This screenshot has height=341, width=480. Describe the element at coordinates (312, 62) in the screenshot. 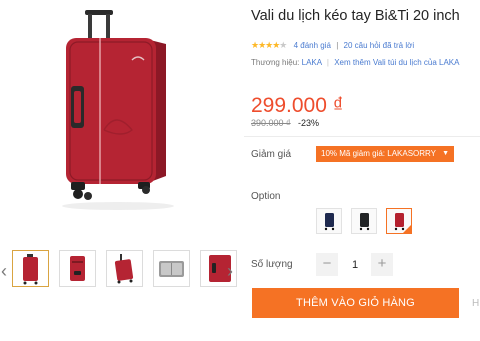

I see `brand-link: LAKA` at that location.